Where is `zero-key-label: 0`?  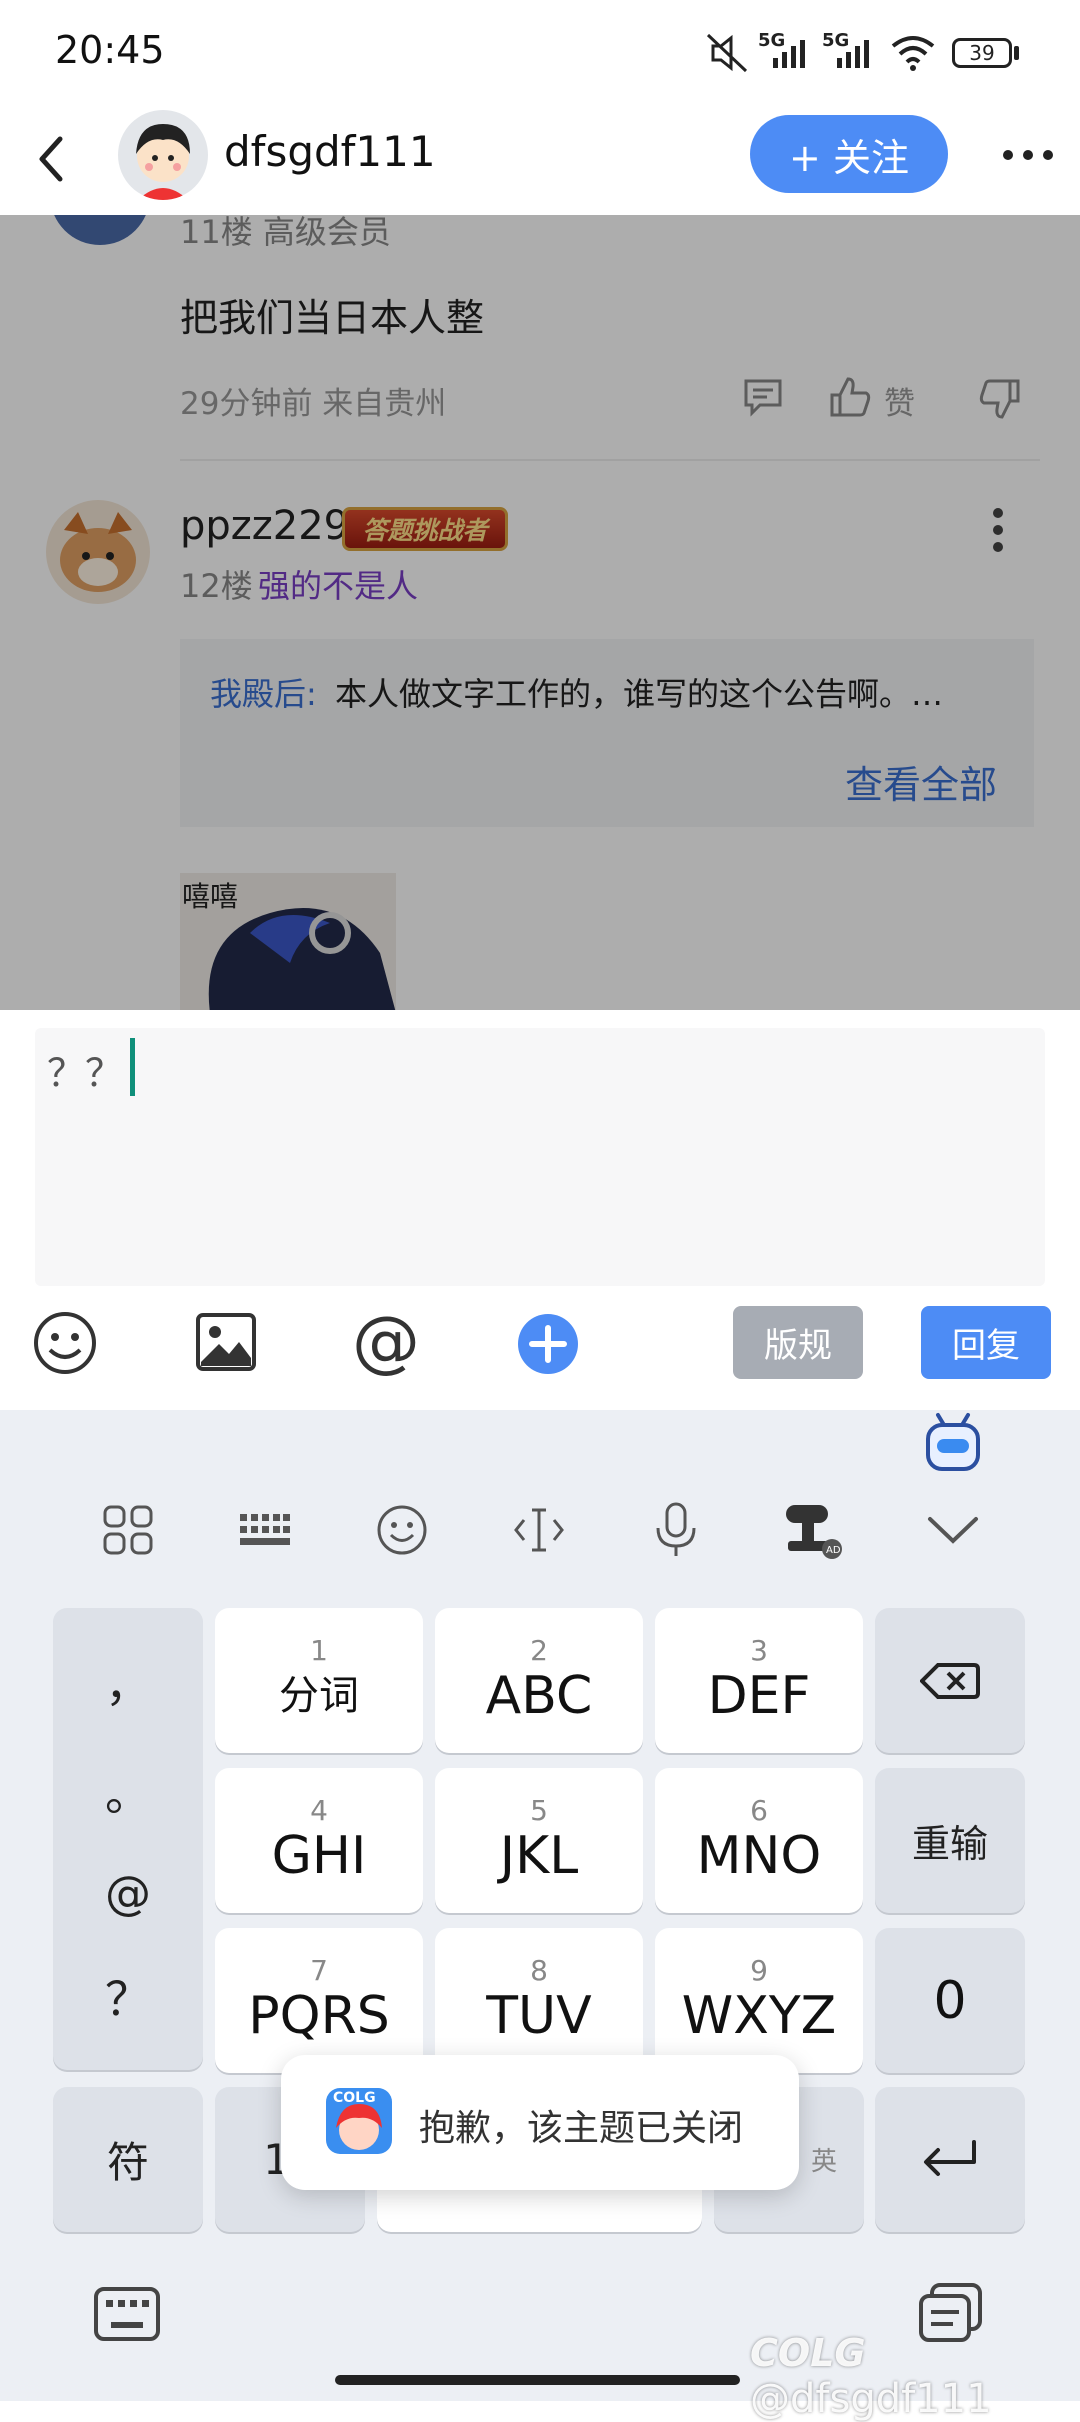 zero-key-label: 0 is located at coordinates (950, 2000).